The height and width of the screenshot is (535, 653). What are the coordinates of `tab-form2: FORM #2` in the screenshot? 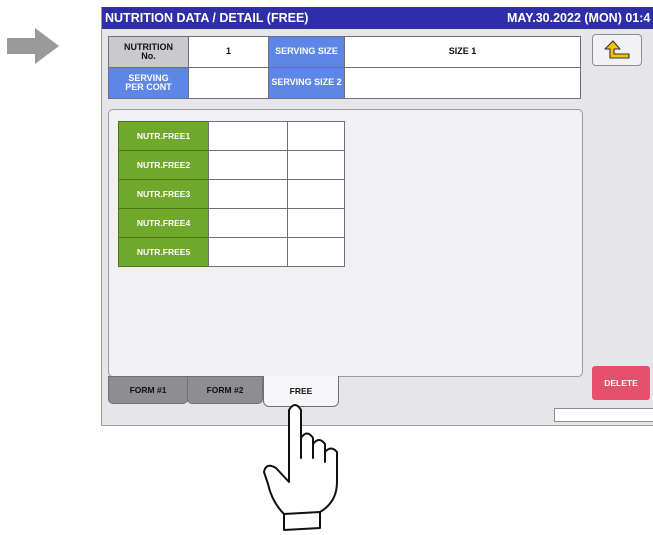 It's located at (225, 390).